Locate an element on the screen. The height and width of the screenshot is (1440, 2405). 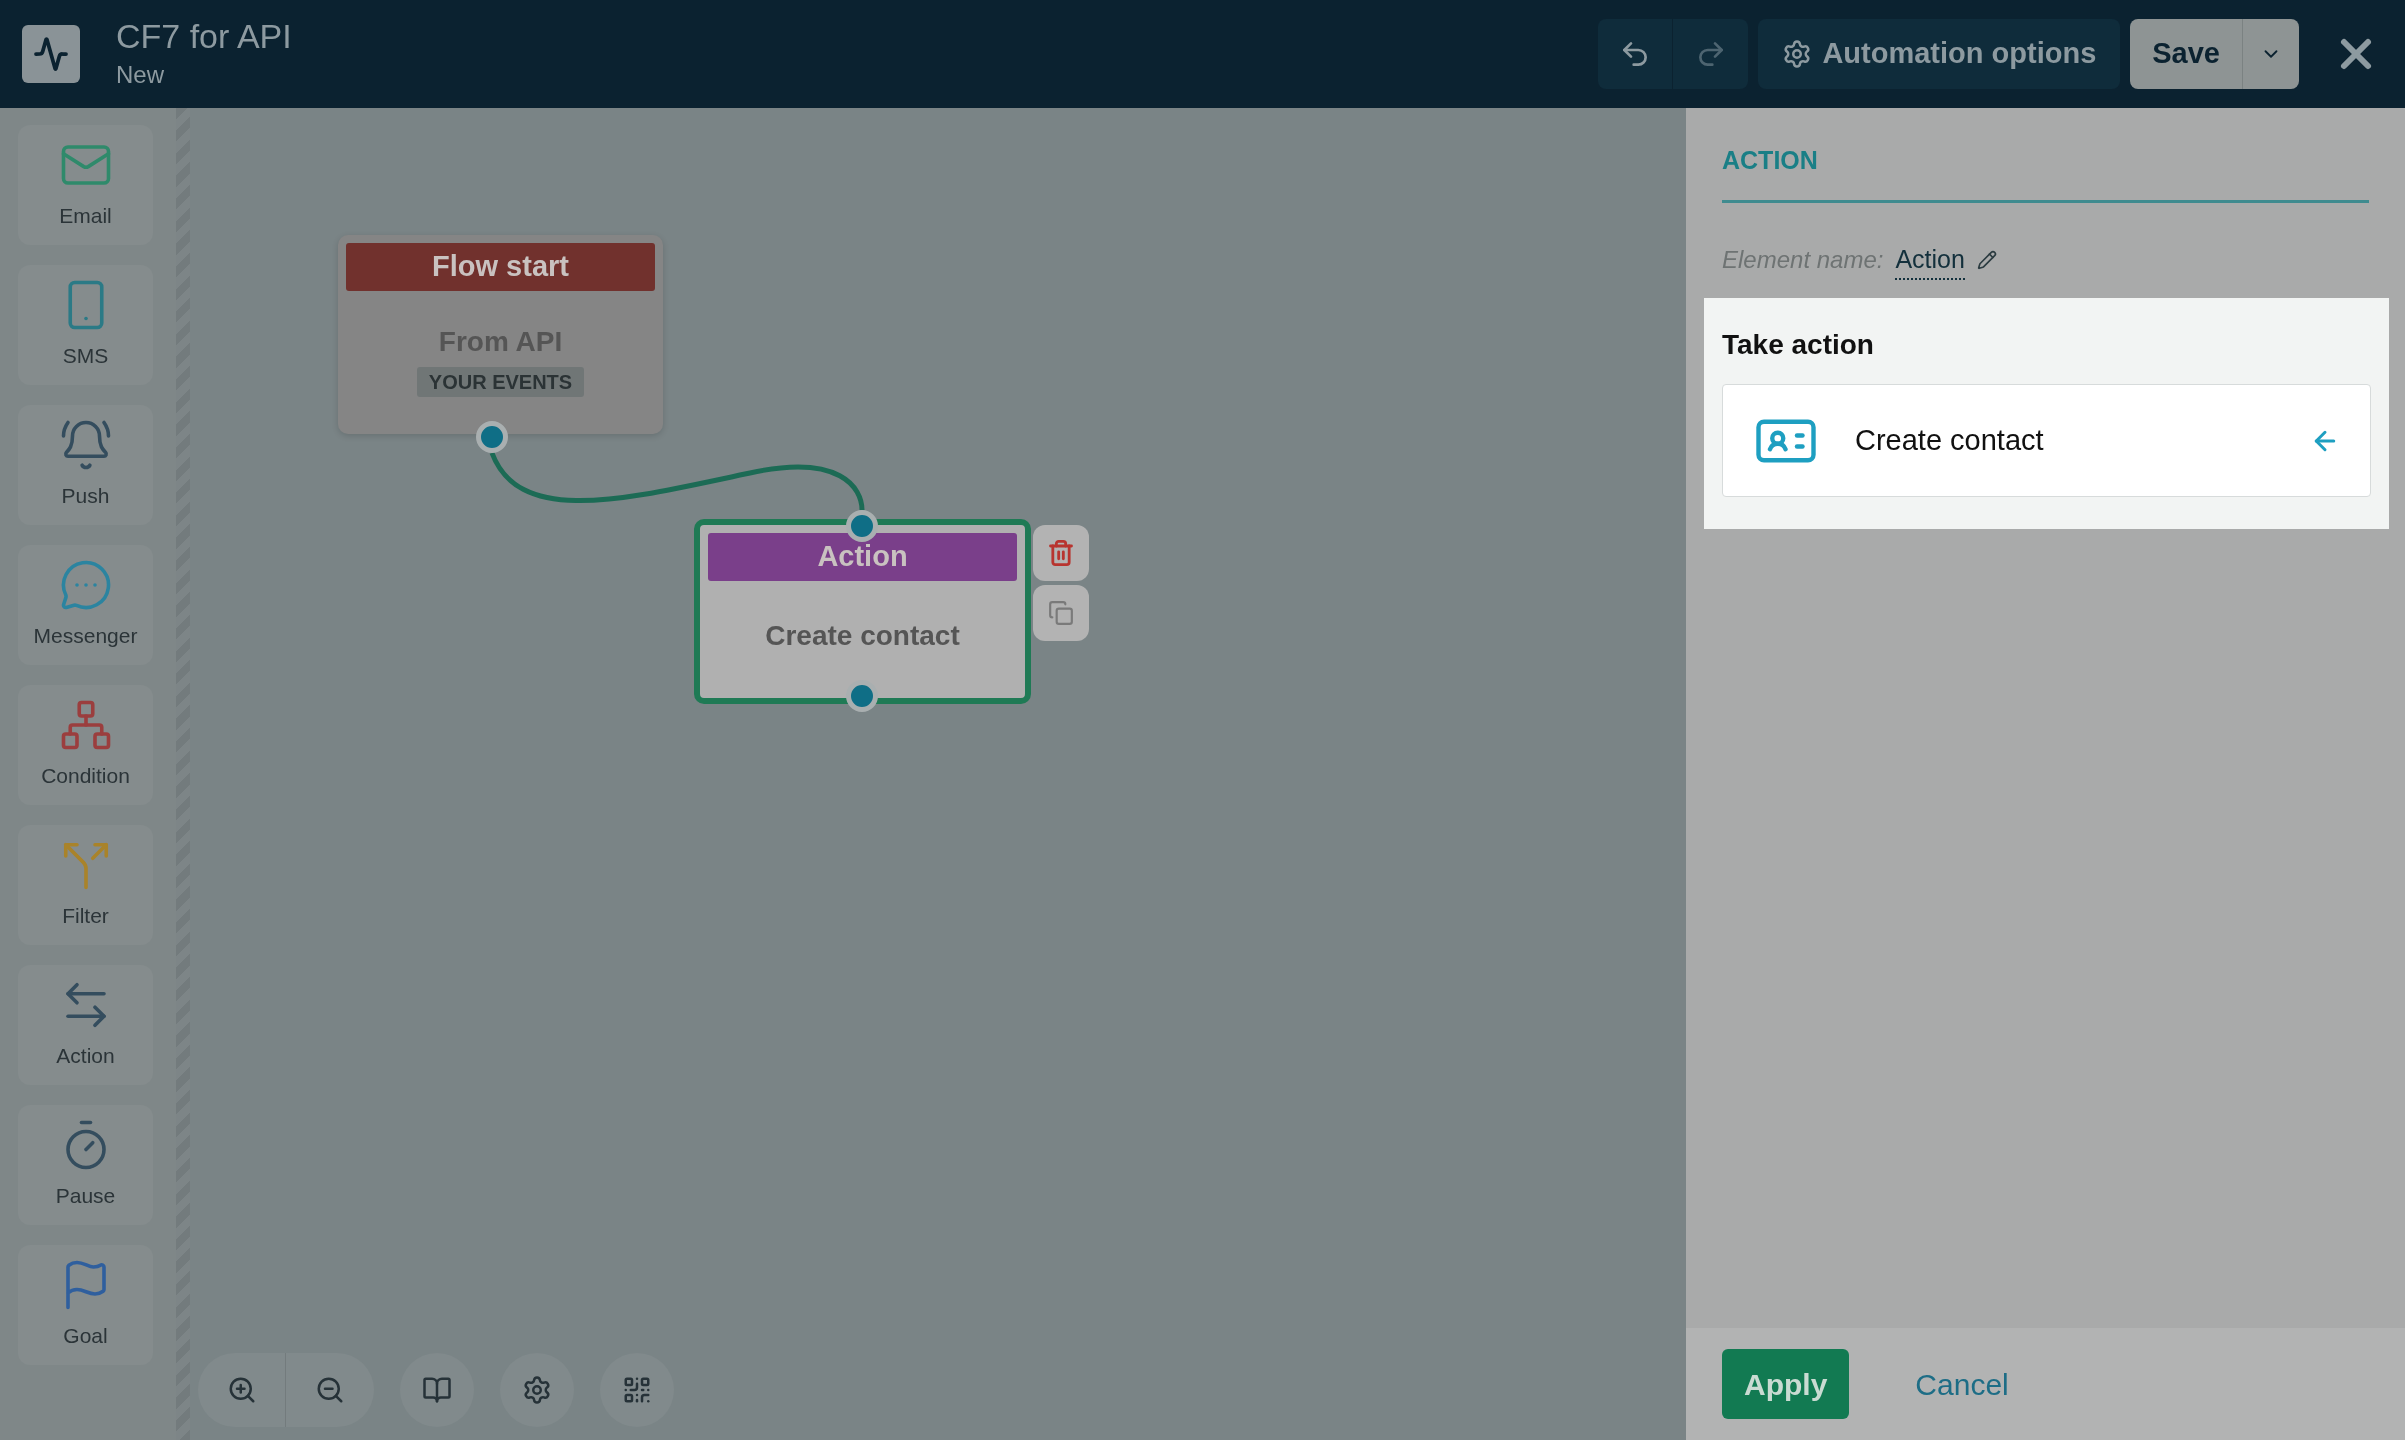
section-title: Take action is located at coordinates (1798, 345).